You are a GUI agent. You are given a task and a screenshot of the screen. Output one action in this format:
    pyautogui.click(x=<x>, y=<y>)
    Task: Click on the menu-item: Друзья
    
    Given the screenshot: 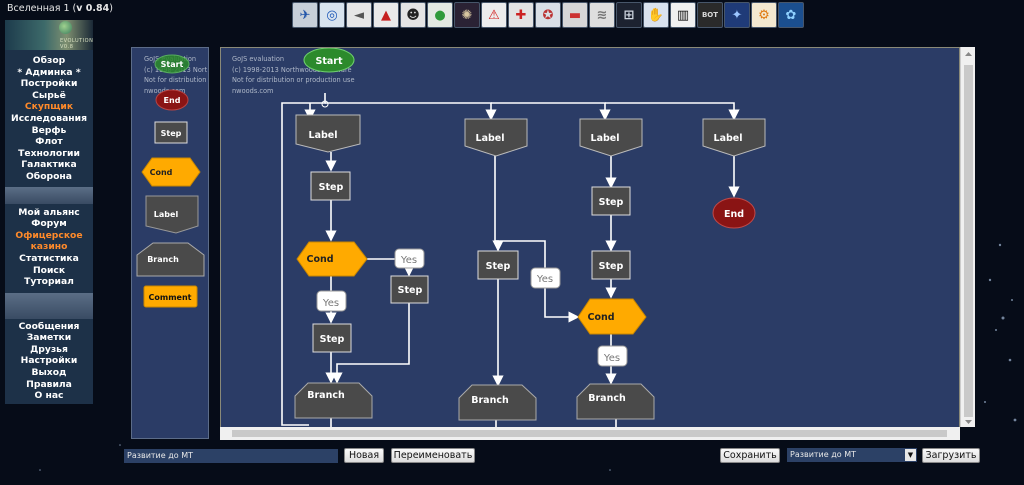 What is the action you would take?
    pyautogui.click(x=49, y=350)
    